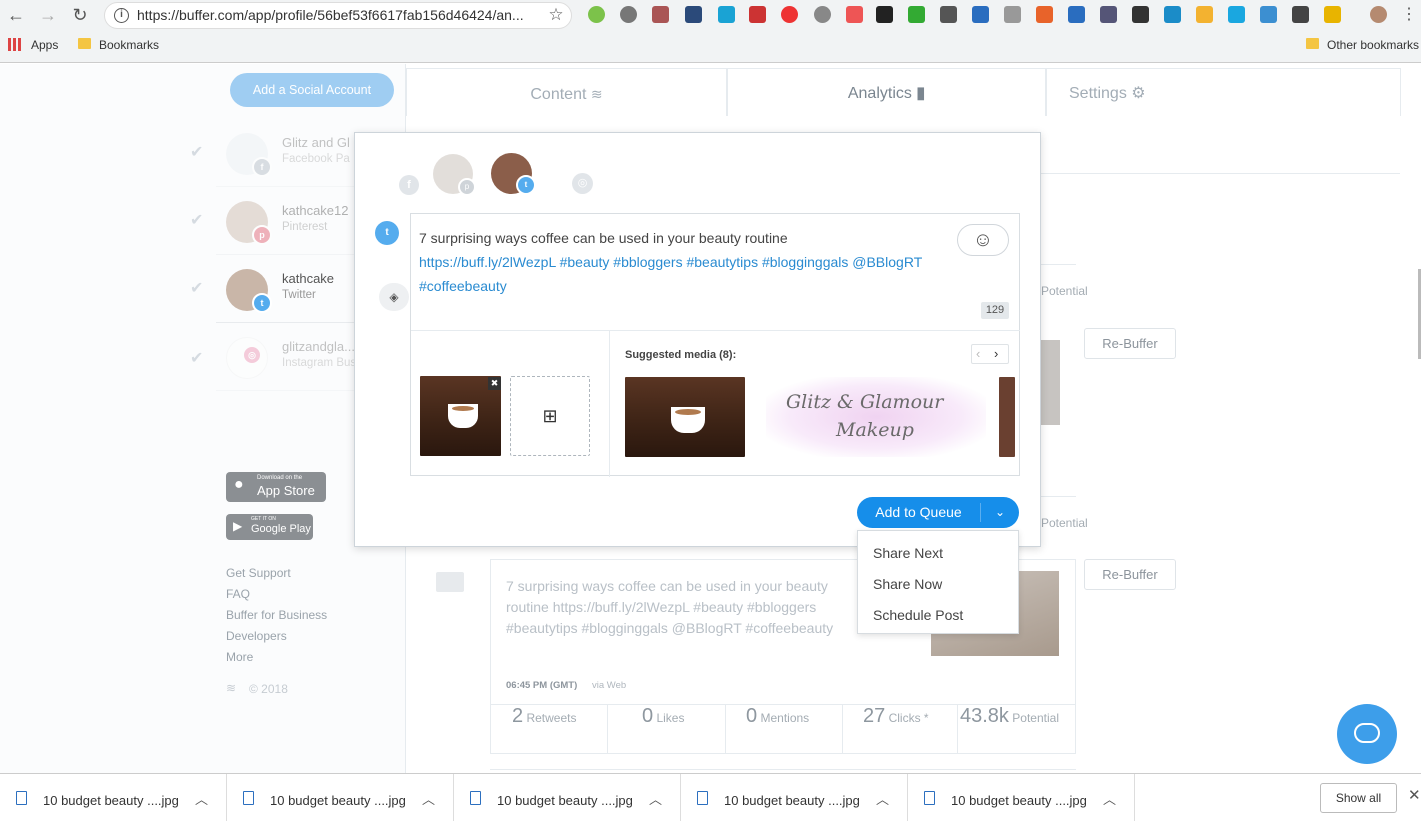 Image resolution: width=1421 pixels, height=821 pixels. What do you see at coordinates (565, 800) in the screenshot?
I see `file-name: 10 budget beauty ....jpg` at bounding box center [565, 800].